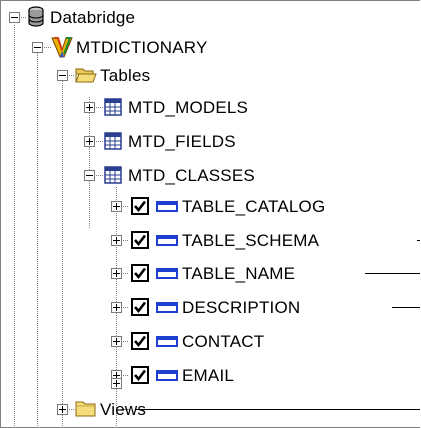 This screenshot has width=421, height=428. What do you see at coordinates (62, 75) in the screenshot?
I see `expander-tables` at bounding box center [62, 75].